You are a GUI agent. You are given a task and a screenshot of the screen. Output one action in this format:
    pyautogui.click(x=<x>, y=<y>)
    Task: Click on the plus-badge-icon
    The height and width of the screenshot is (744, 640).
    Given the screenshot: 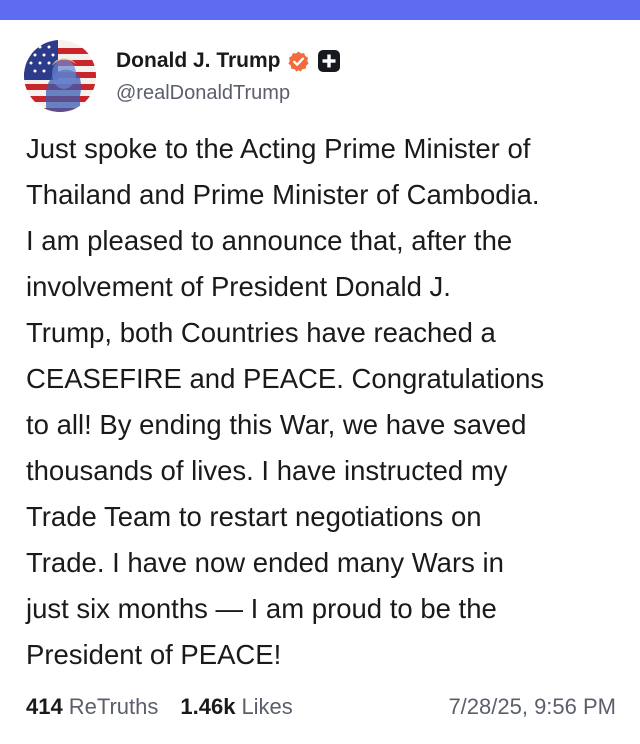 What is the action you would take?
    pyautogui.click(x=328, y=61)
    